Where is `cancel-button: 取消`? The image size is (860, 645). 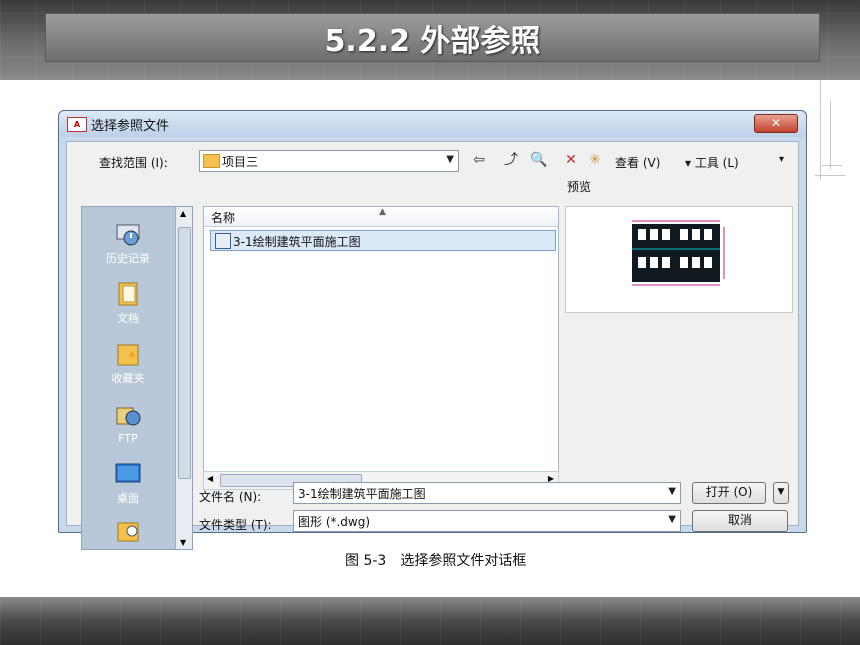
cancel-button: 取消 is located at coordinates (740, 521).